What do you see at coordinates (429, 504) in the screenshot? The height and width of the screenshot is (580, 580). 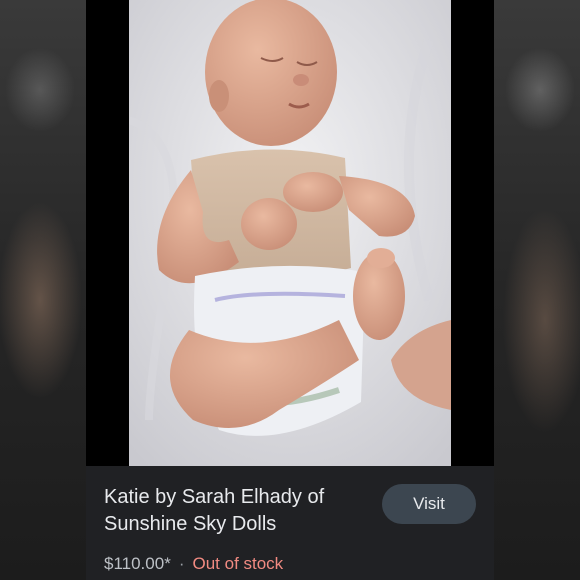 I see `visit-button: Visit` at bounding box center [429, 504].